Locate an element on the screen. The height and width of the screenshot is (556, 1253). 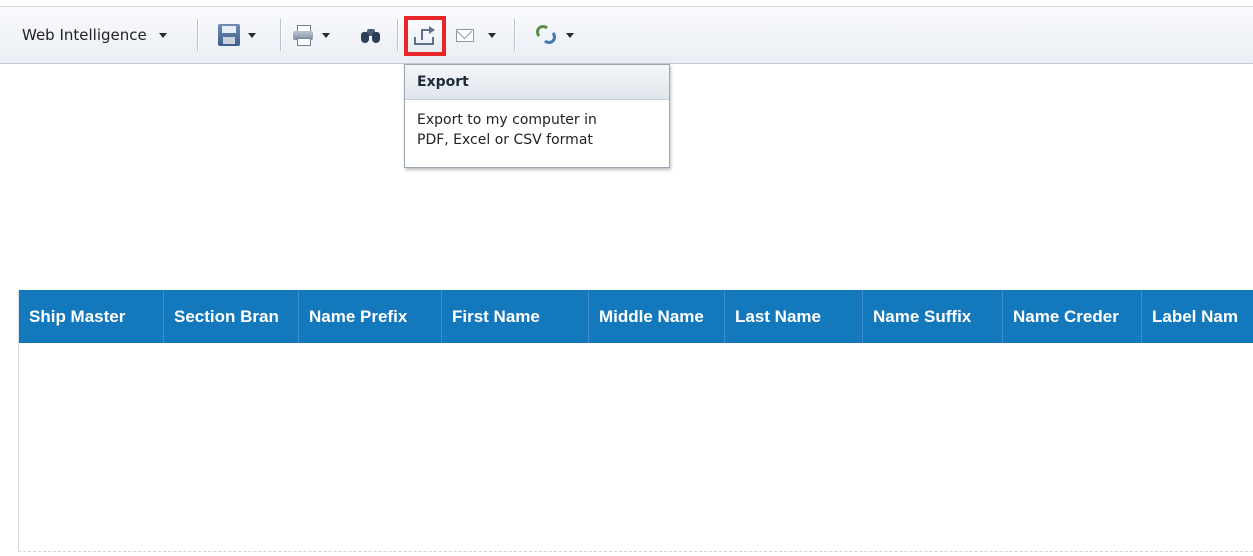
column-header-section-branch: Section Bran is located at coordinates (231, 316).